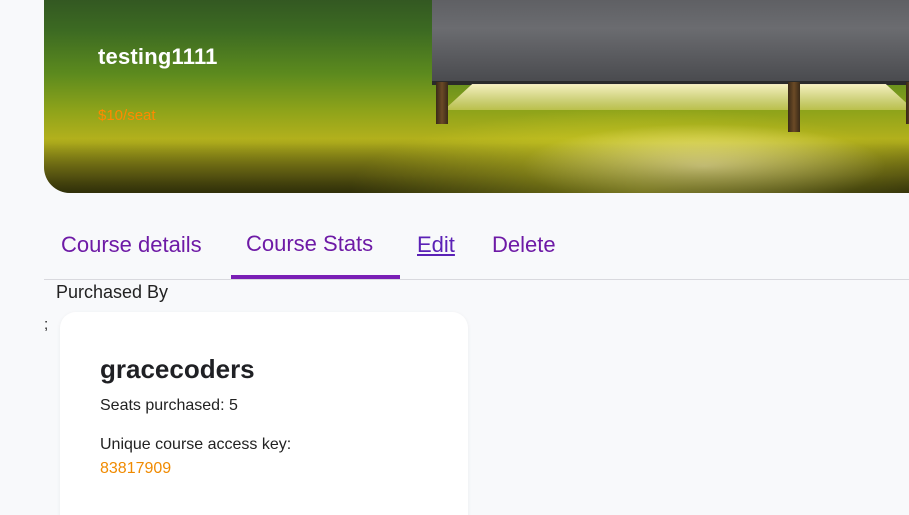 The image size is (909, 515). Describe the element at coordinates (196, 444) in the screenshot. I see `access-key-label: Unique course access key:` at that location.